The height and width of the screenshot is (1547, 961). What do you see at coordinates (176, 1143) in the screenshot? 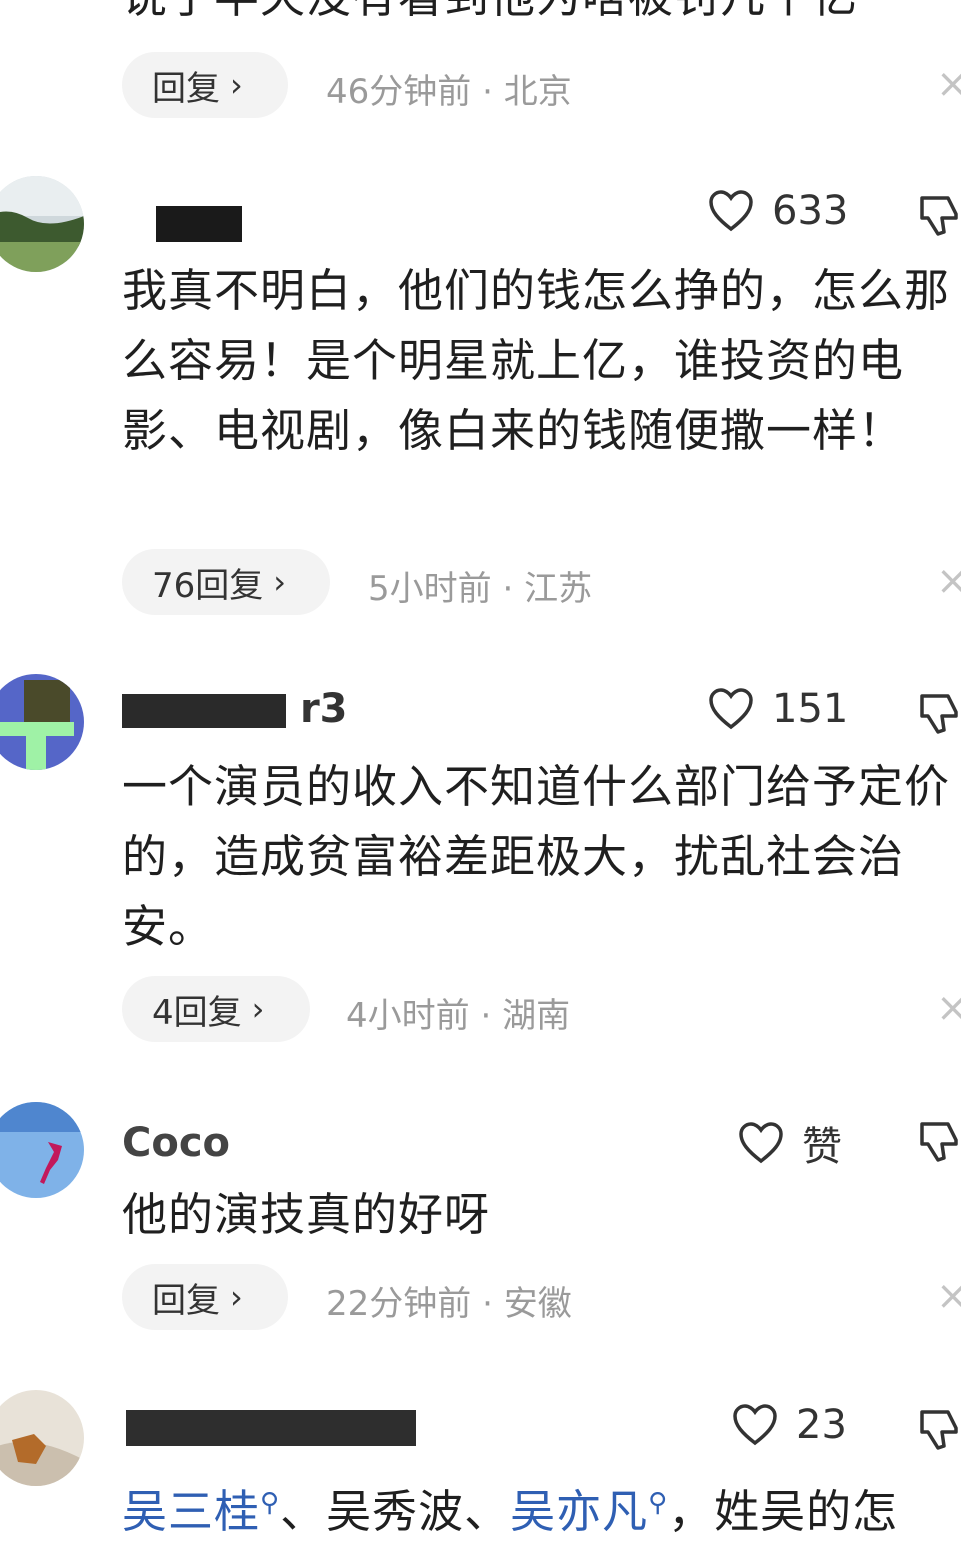
I see `username: Coco` at bounding box center [176, 1143].